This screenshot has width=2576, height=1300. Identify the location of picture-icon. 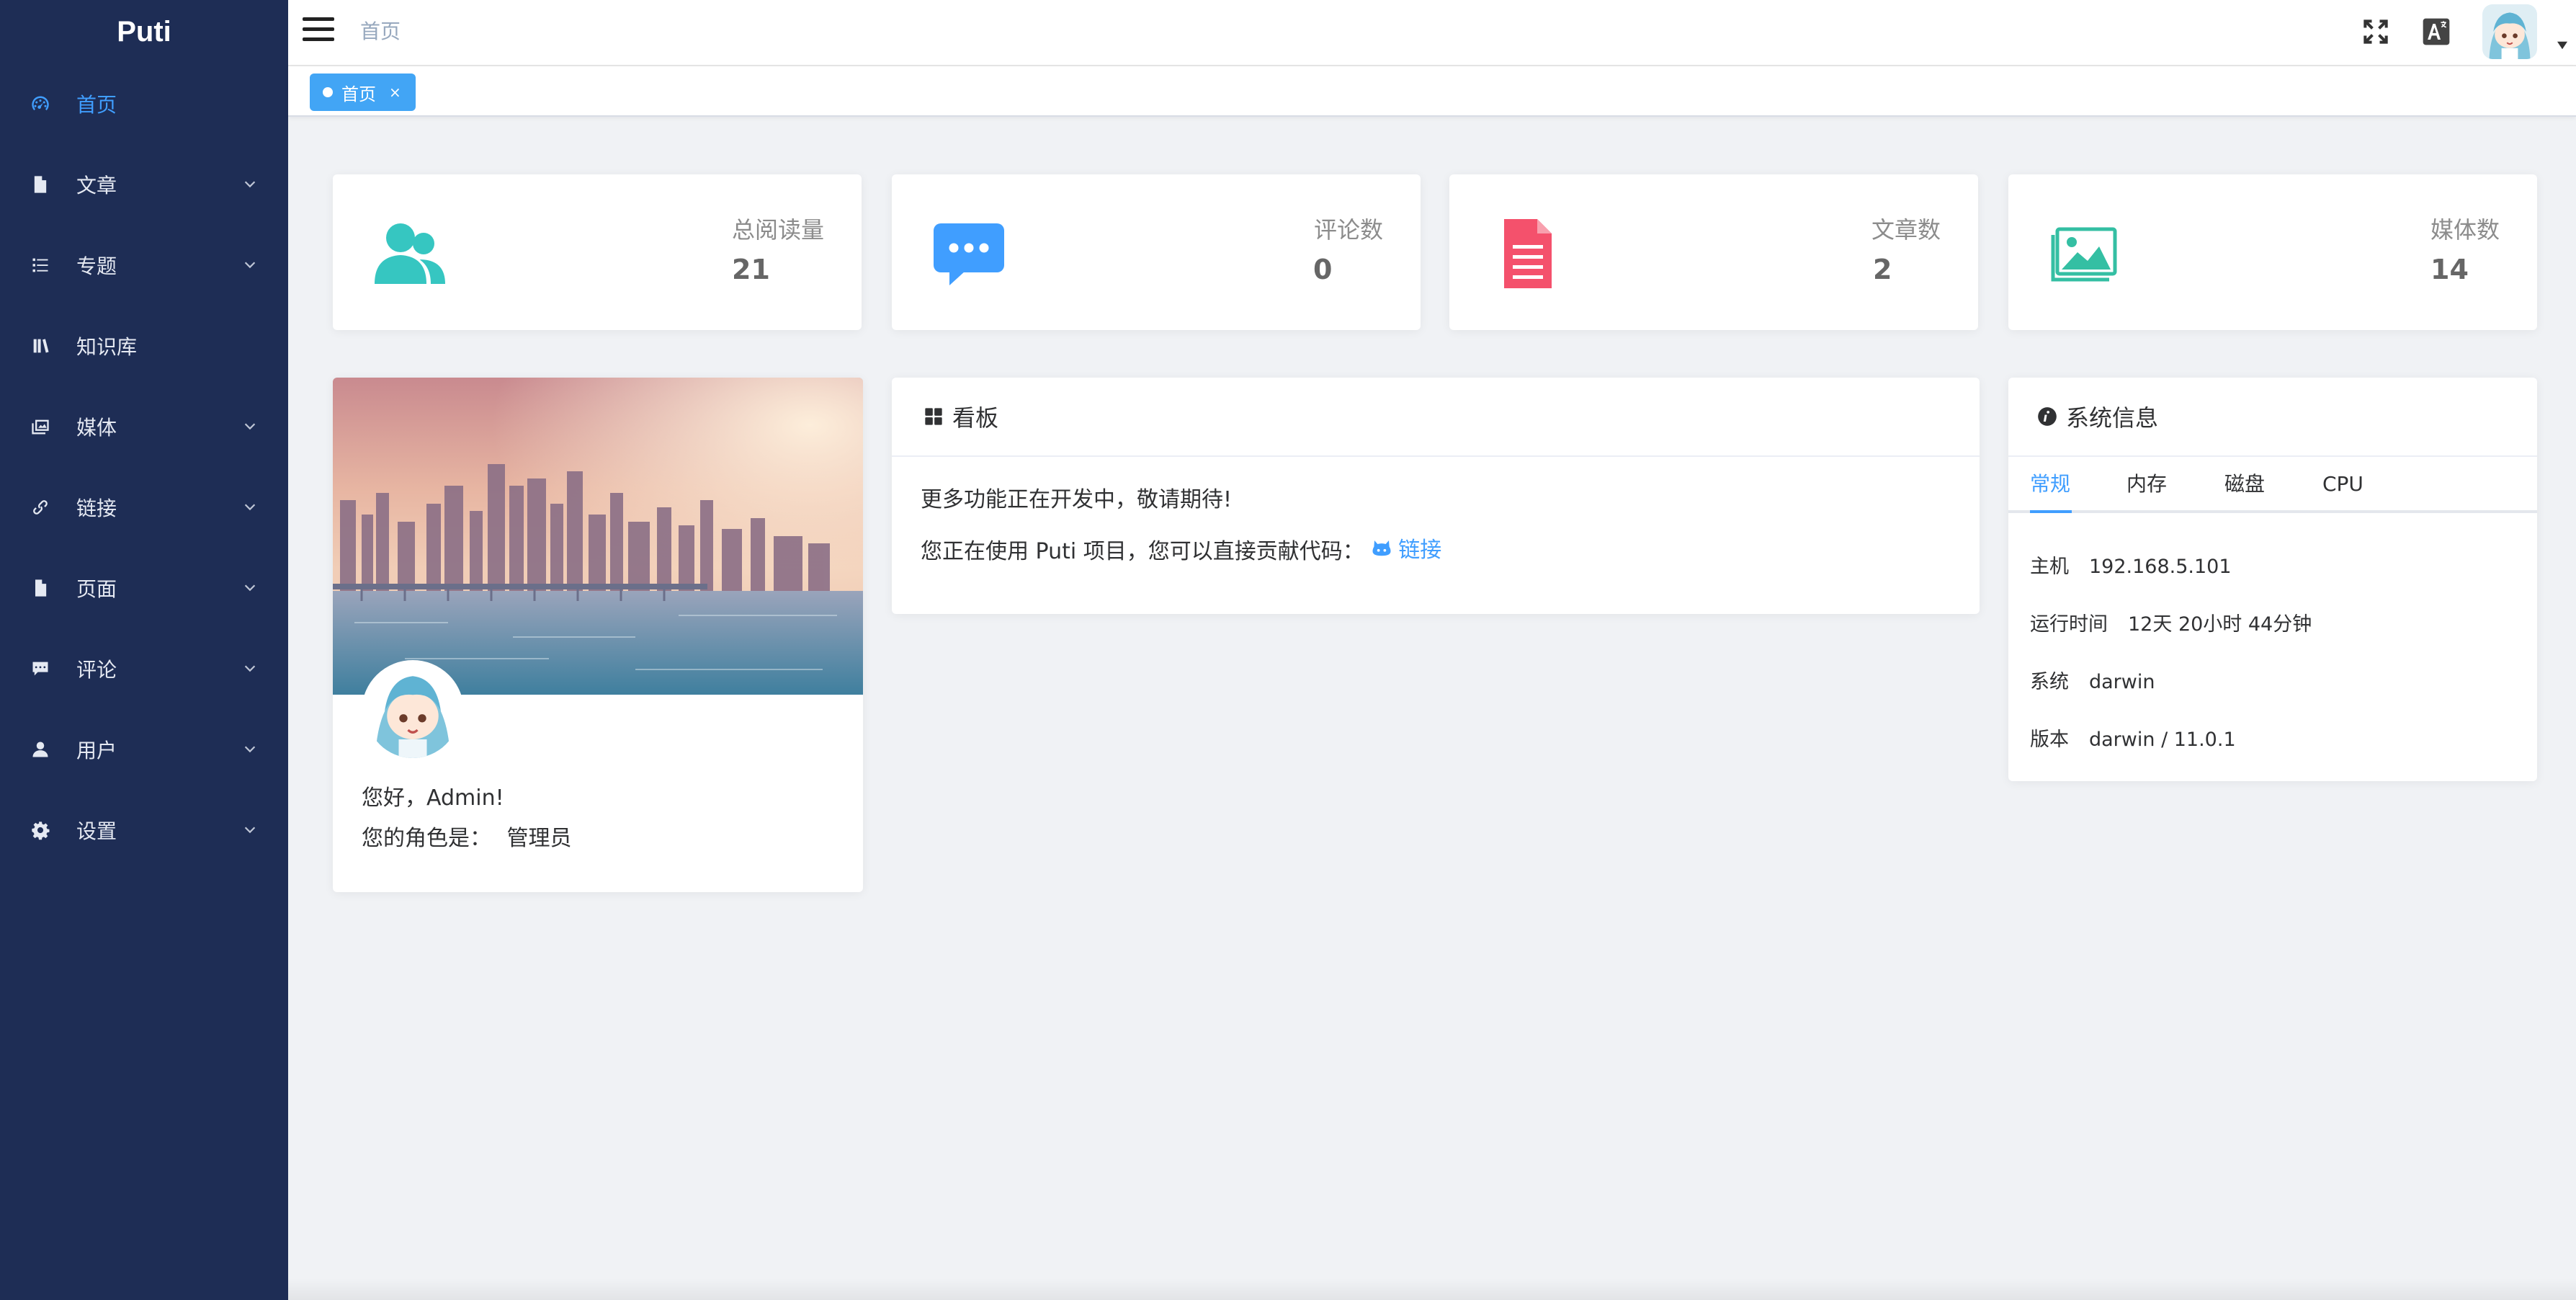
(2086, 253).